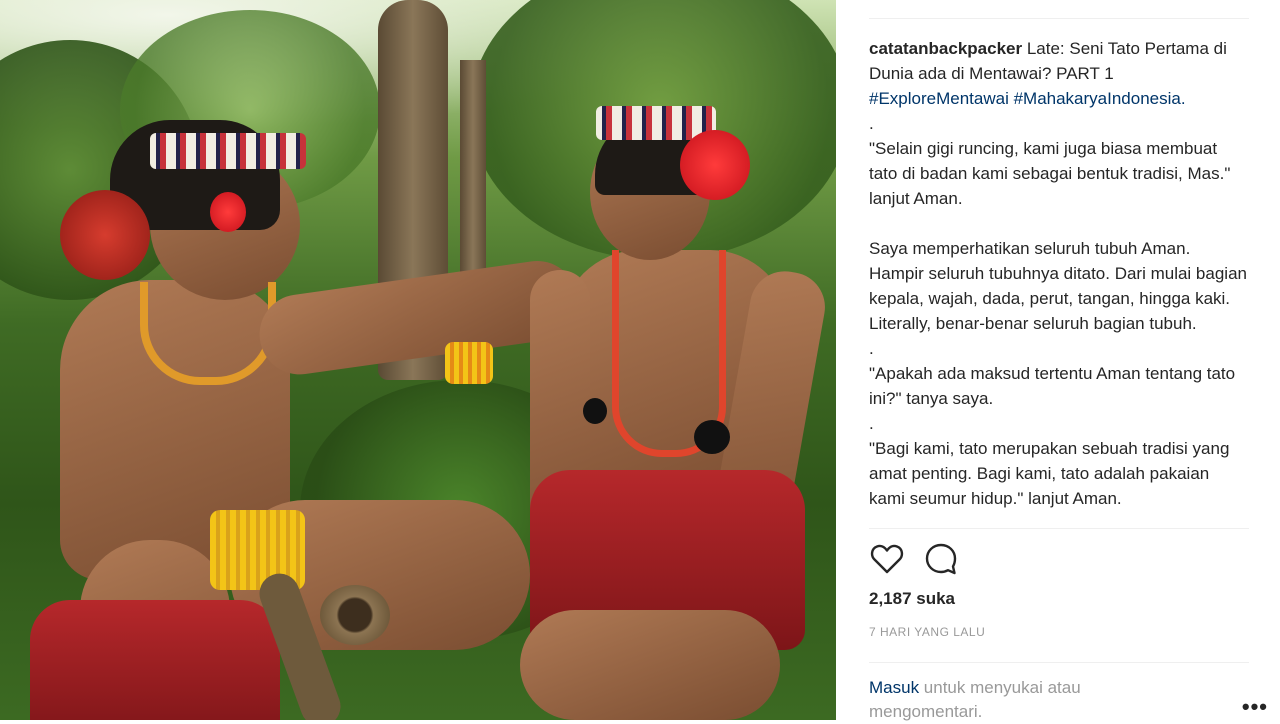  What do you see at coordinates (912, 599) in the screenshot?
I see `like-count: 2,187 suka` at bounding box center [912, 599].